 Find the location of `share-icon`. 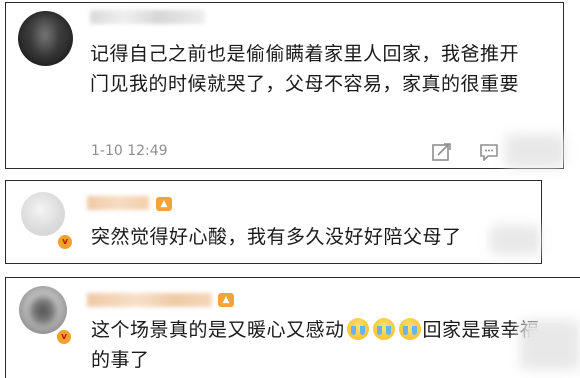

share-icon is located at coordinates (442, 152).